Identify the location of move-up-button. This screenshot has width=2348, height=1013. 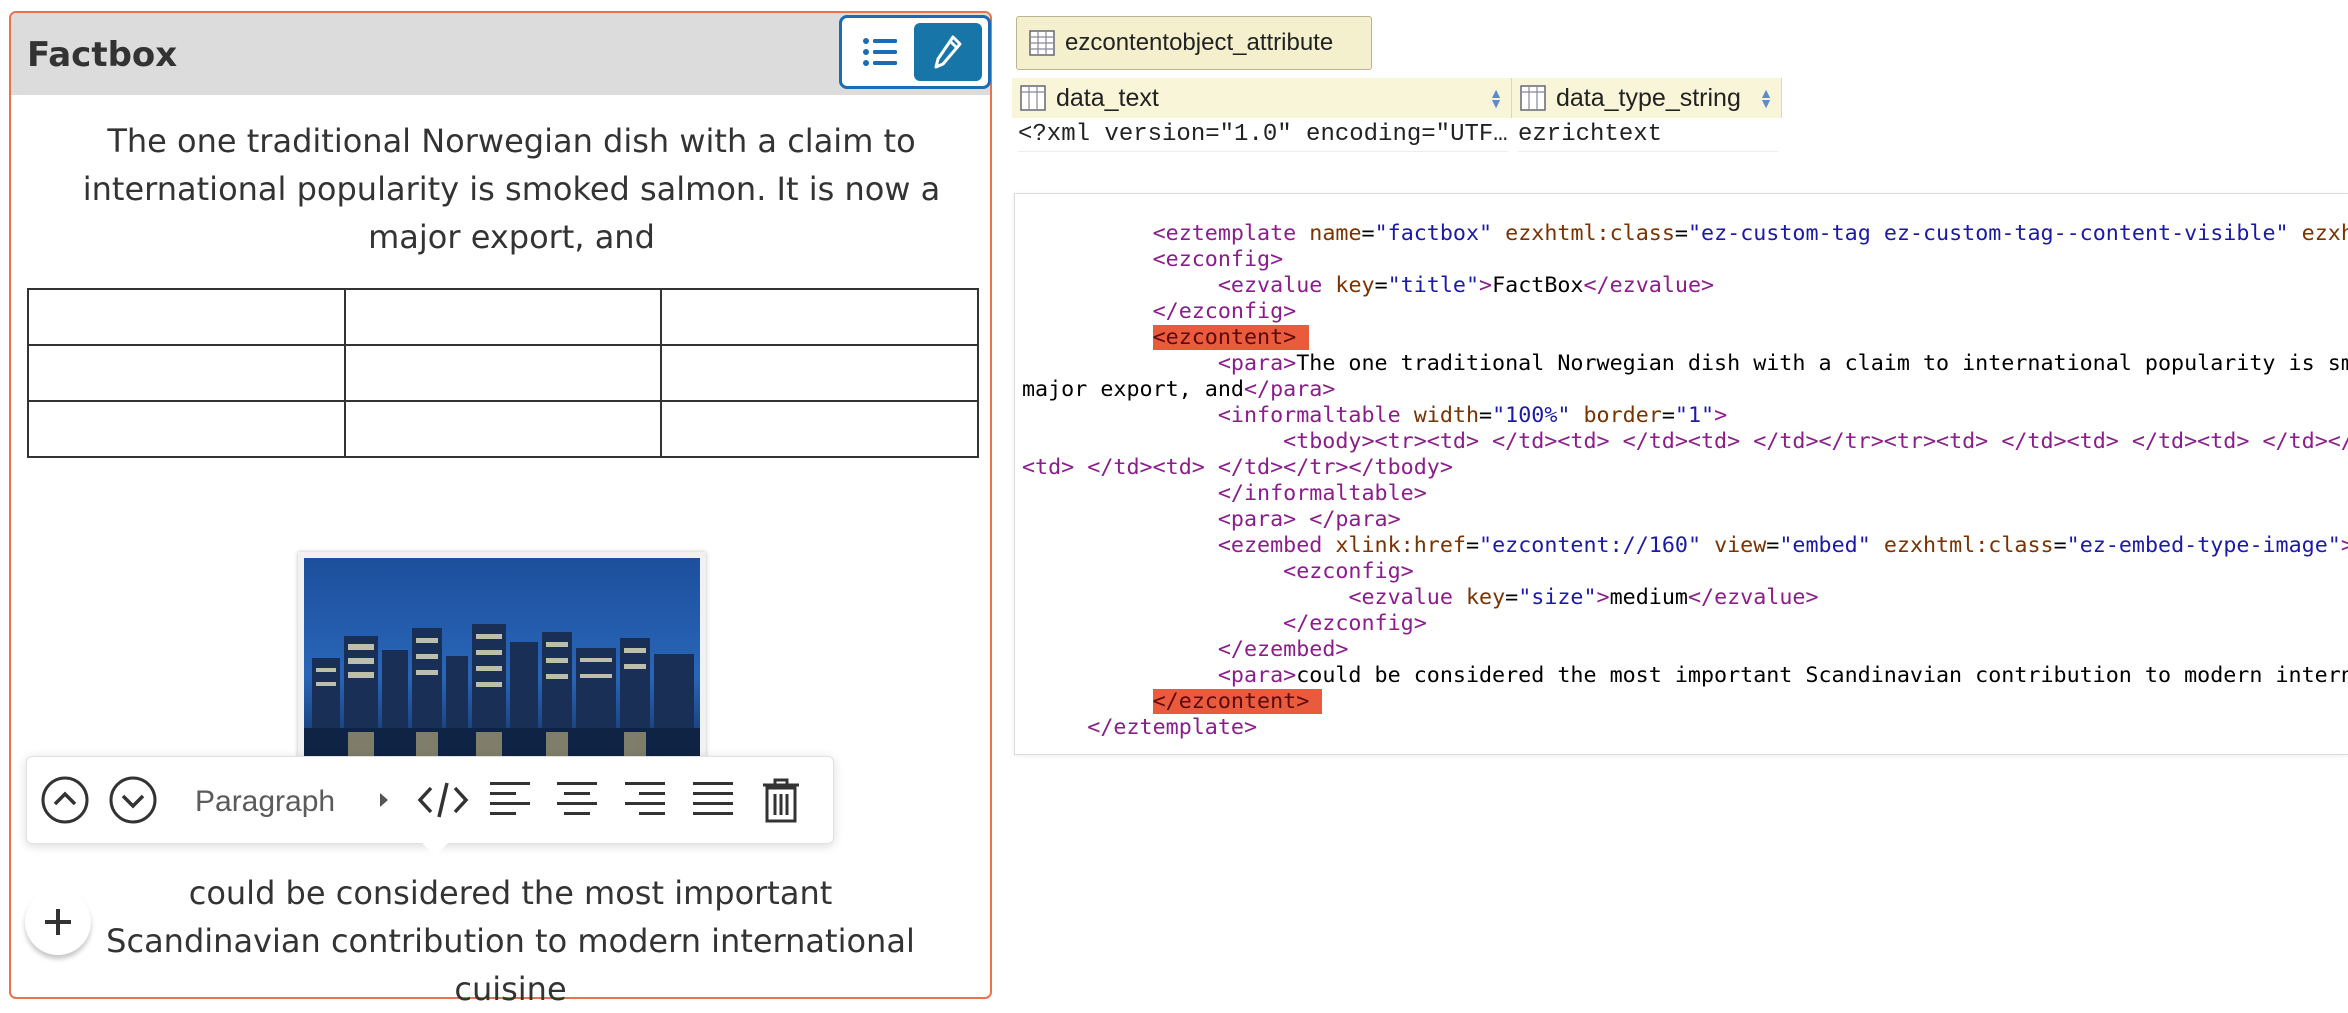
(65, 800).